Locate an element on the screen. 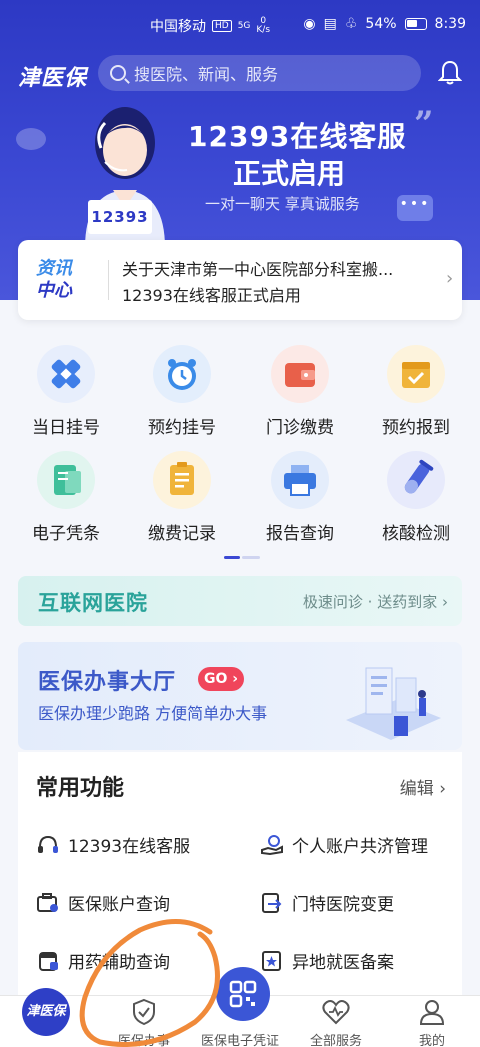  app-logo: 津医保 is located at coordinates (53, 78).